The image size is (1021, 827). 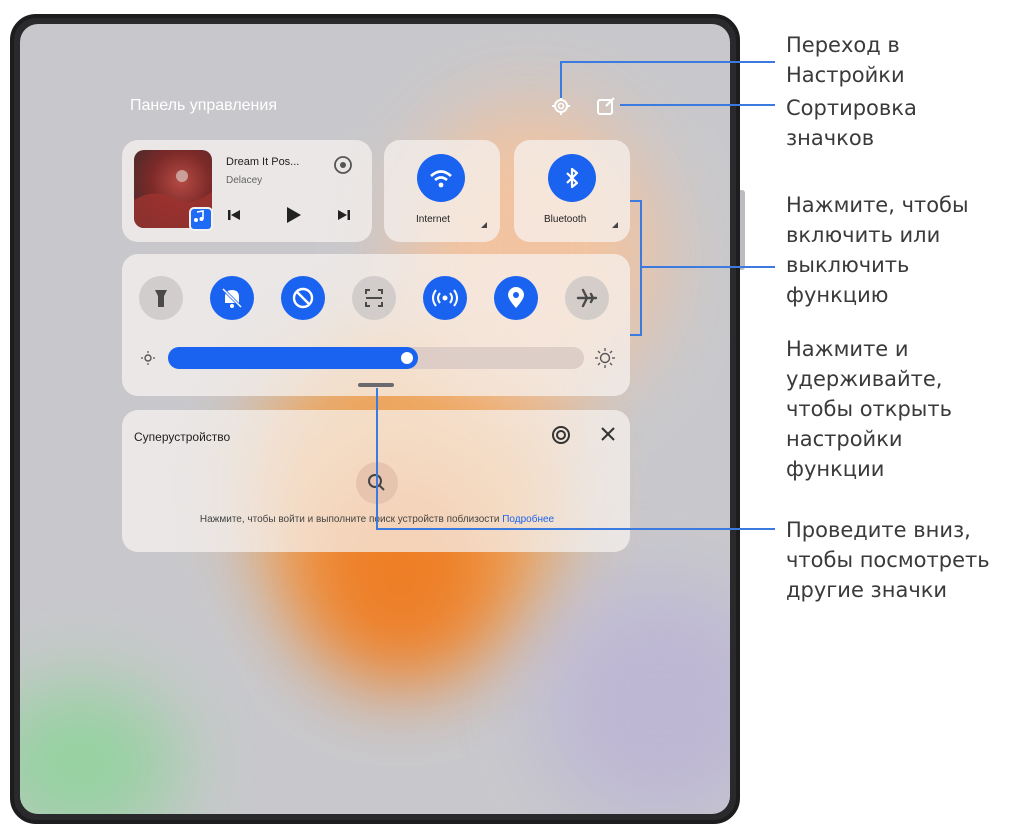 What do you see at coordinates (344, 215) in the screenshot?
I see `next-icon` at bounding box center [344, 215].